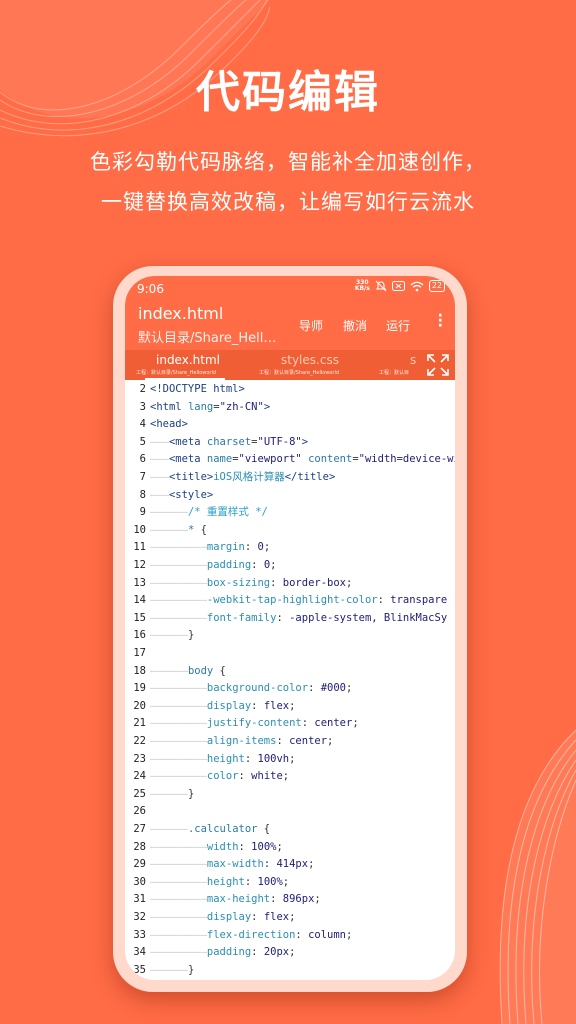 The height and width of the screenshot is (1024, 576). What do you see at coordinates (139, 969) in the screenshot?
I see `line-number: 35` at bounding box center [139, 969].